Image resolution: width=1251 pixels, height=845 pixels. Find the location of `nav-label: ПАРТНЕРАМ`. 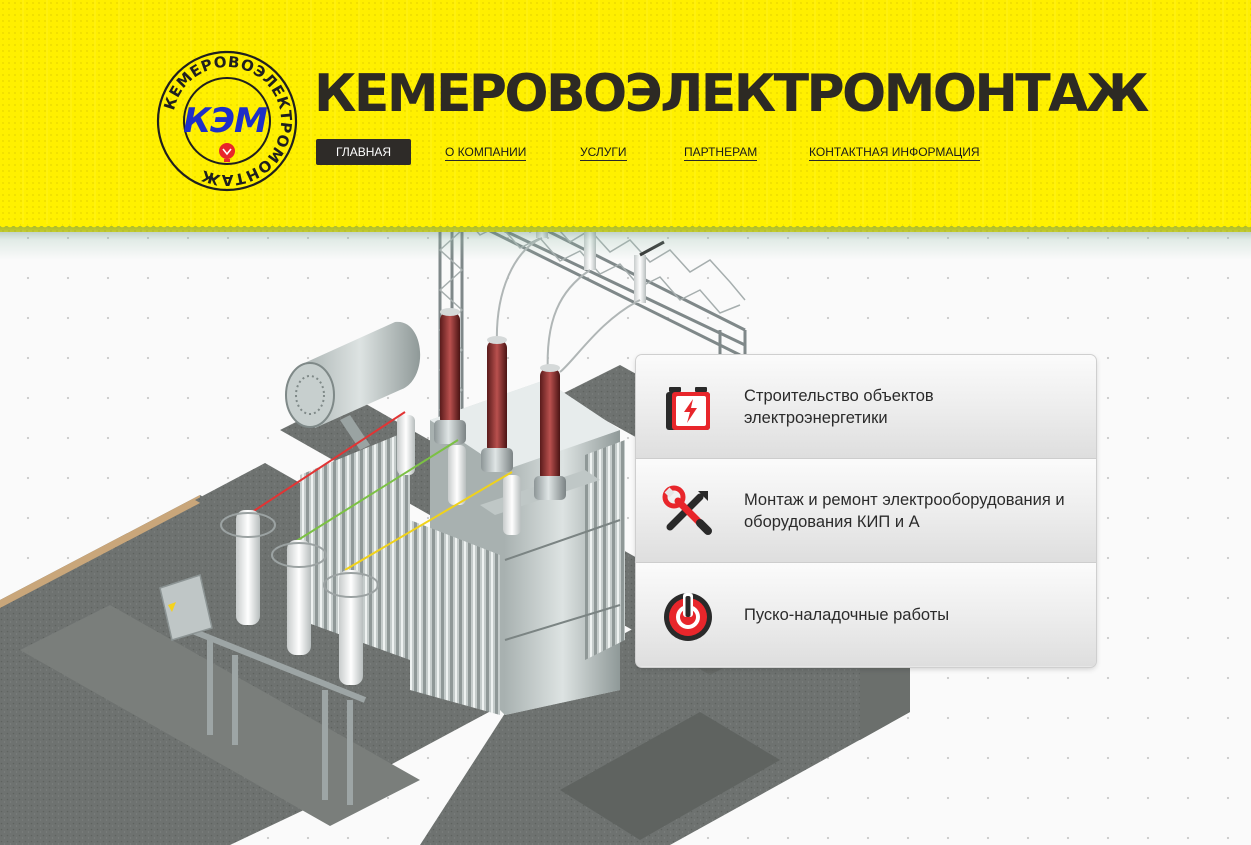

nav-label: ПАРТНЕРАМ is located at coordinates (721, 153).